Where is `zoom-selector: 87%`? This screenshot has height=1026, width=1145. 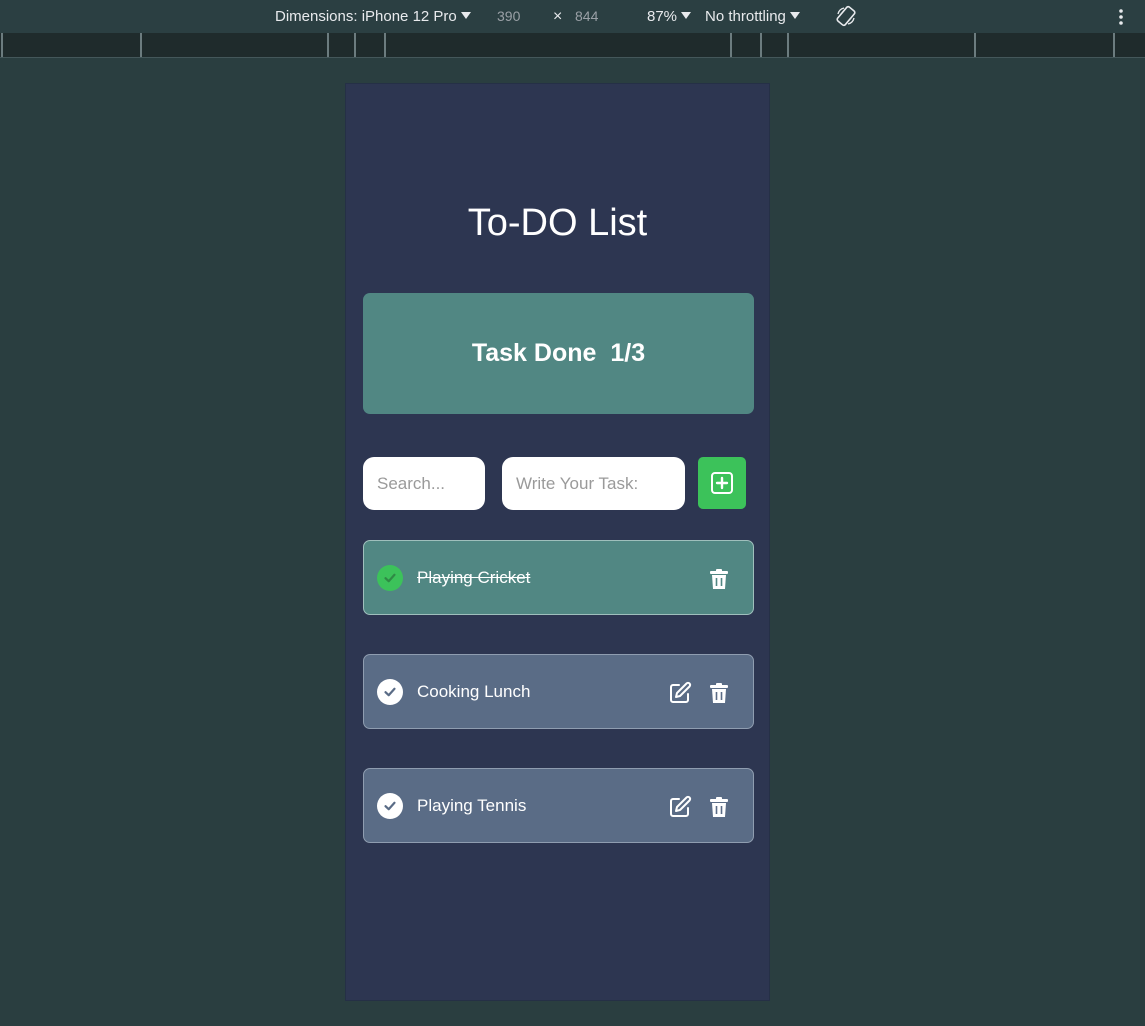 zoom-selector: 87% is located at coordinates (669, 17).